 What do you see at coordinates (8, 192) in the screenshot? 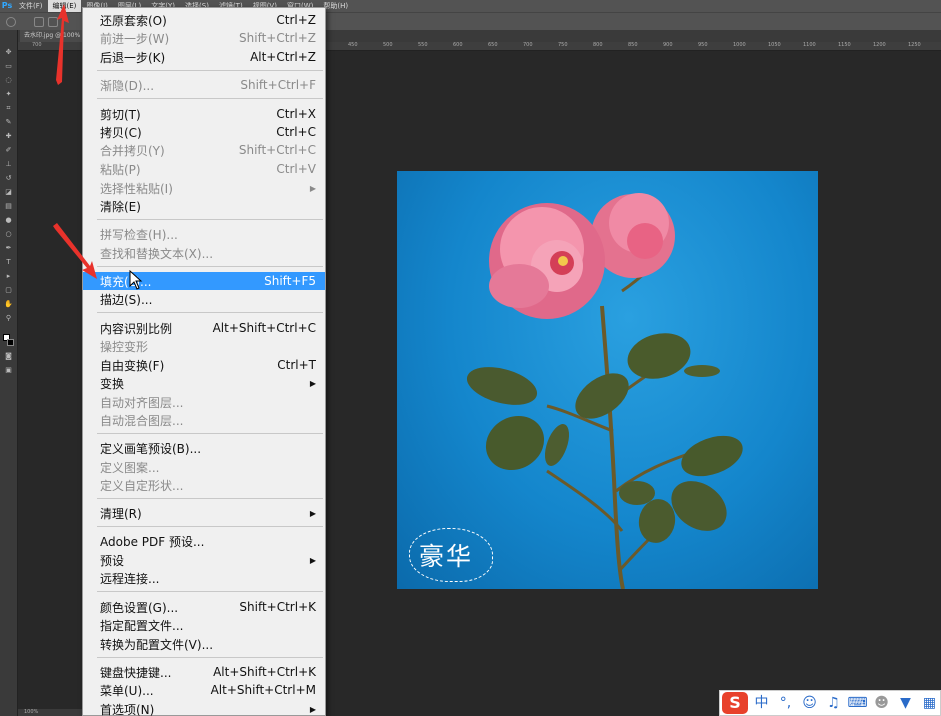
I see `eraser-tool-icon: ◪` at bounding box center [8, 192].